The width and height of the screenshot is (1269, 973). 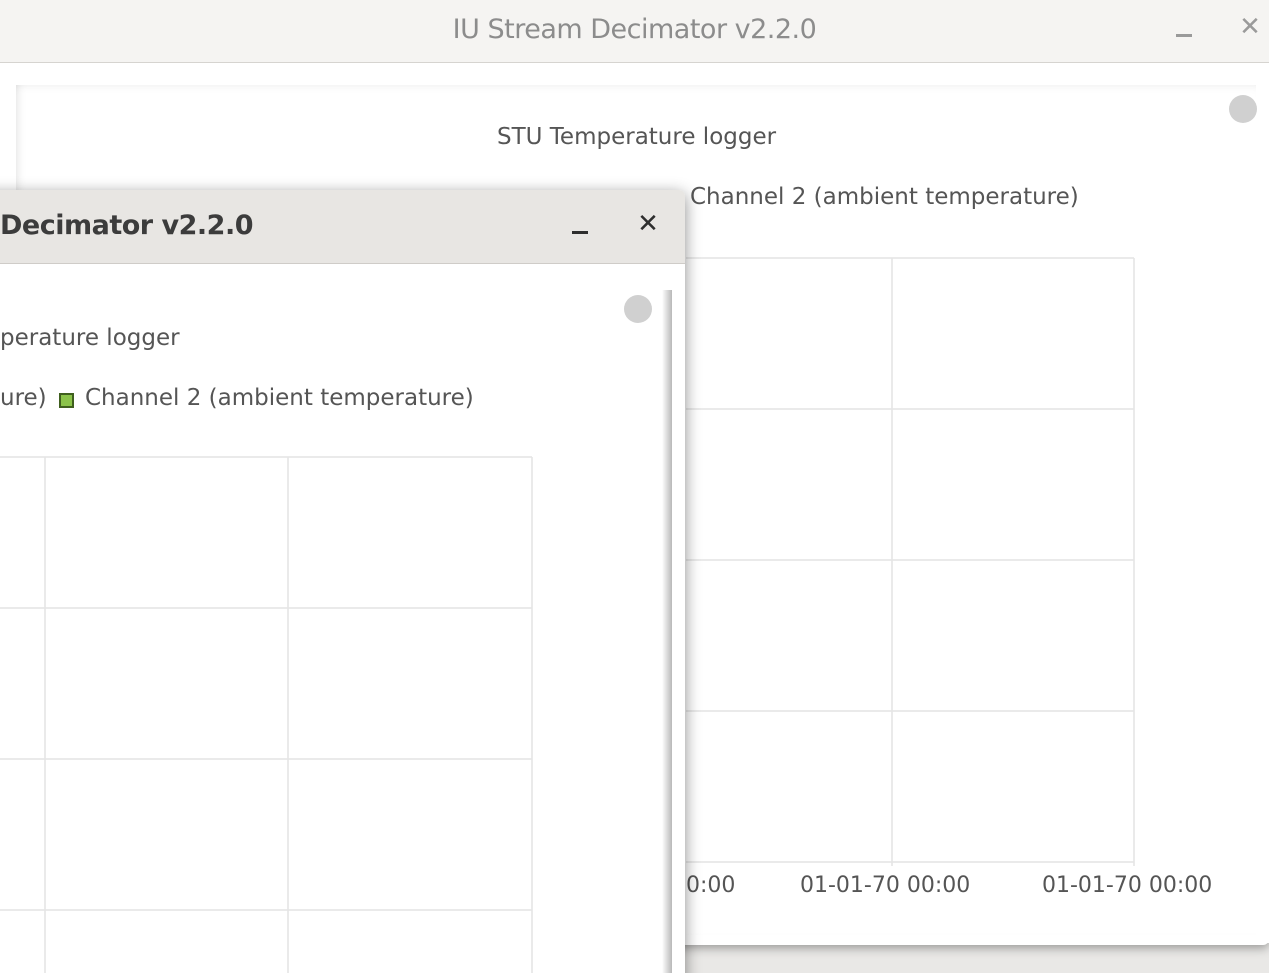 What do you see at coordinates (711, 885) in the screenshot?
I see `back-x-tick-label-1: 0:00` at bounding box center [711, 885].